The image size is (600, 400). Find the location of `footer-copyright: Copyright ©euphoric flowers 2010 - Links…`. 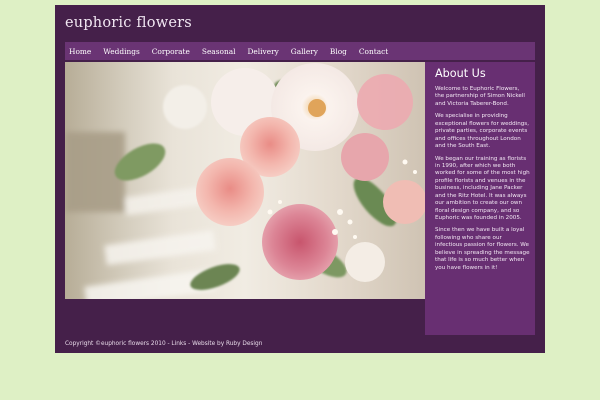

footer-copyright: Copyright ©euphoric flowers 2010 - Links… is located at coordinates (164, 344).